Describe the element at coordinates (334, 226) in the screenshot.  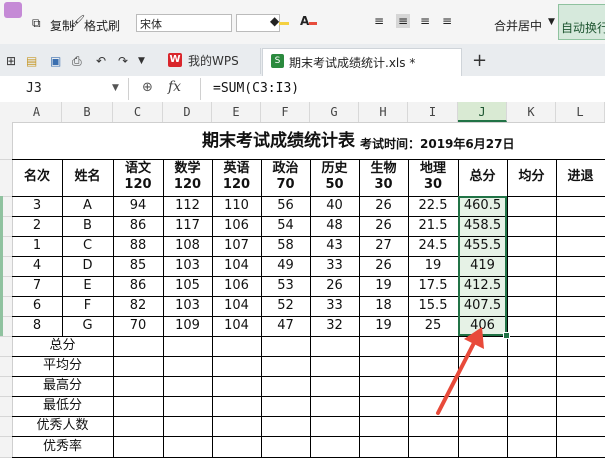
I see `data-cell: 48` at that location.